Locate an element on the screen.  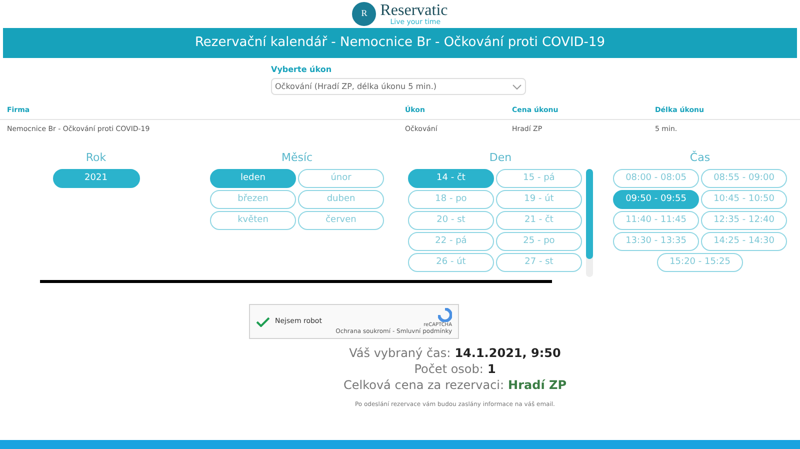
header-title: Rezervační kalendář - Nemocnice Br - Očkování proti COVID-19 is located at coordinates (400, 43).